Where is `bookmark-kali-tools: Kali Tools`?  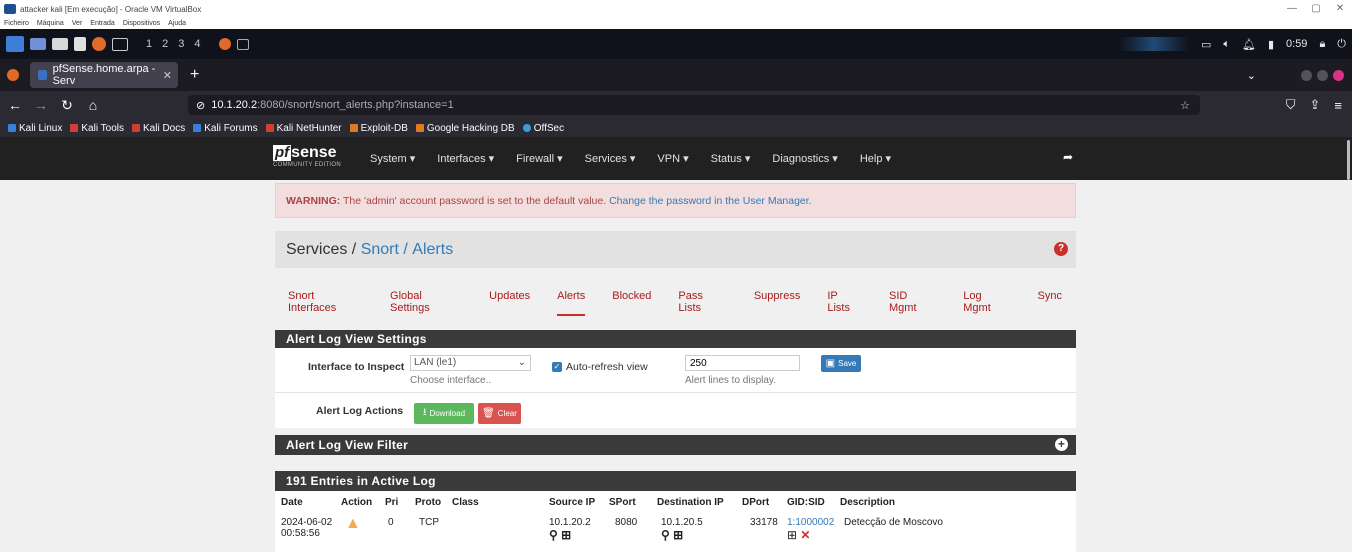 bookmark-kali-tools: Kali Tools is located at coordinates (97, 128).